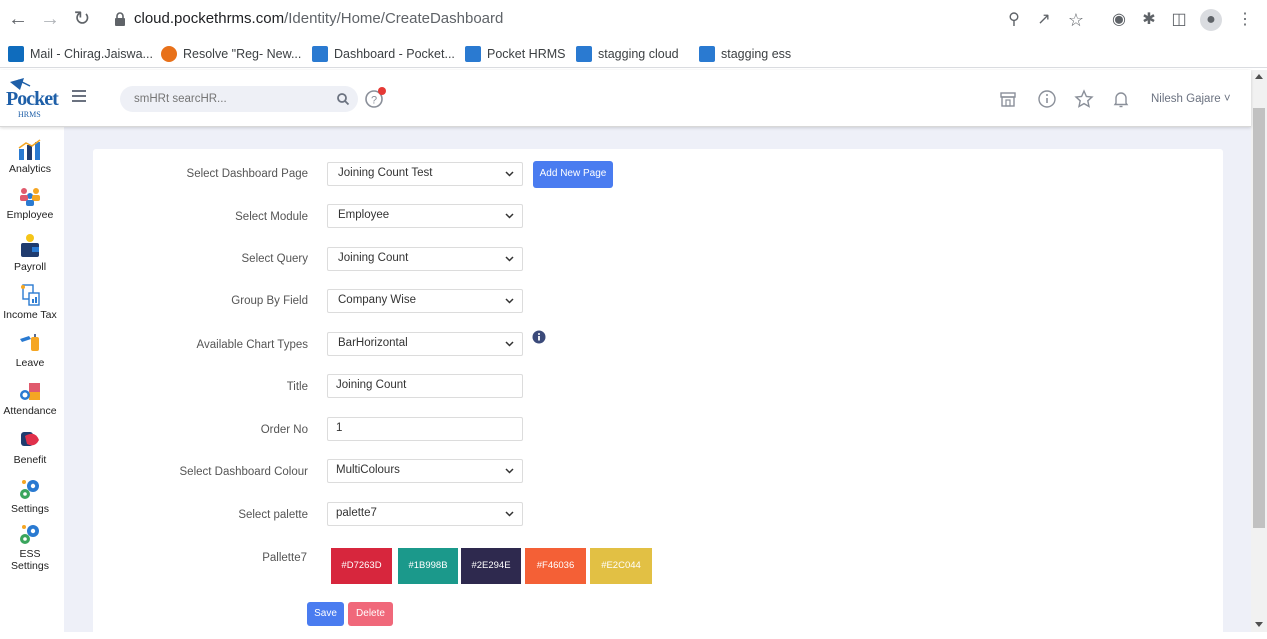  I want to click on title-input: Joining Count, so click(425, 386).